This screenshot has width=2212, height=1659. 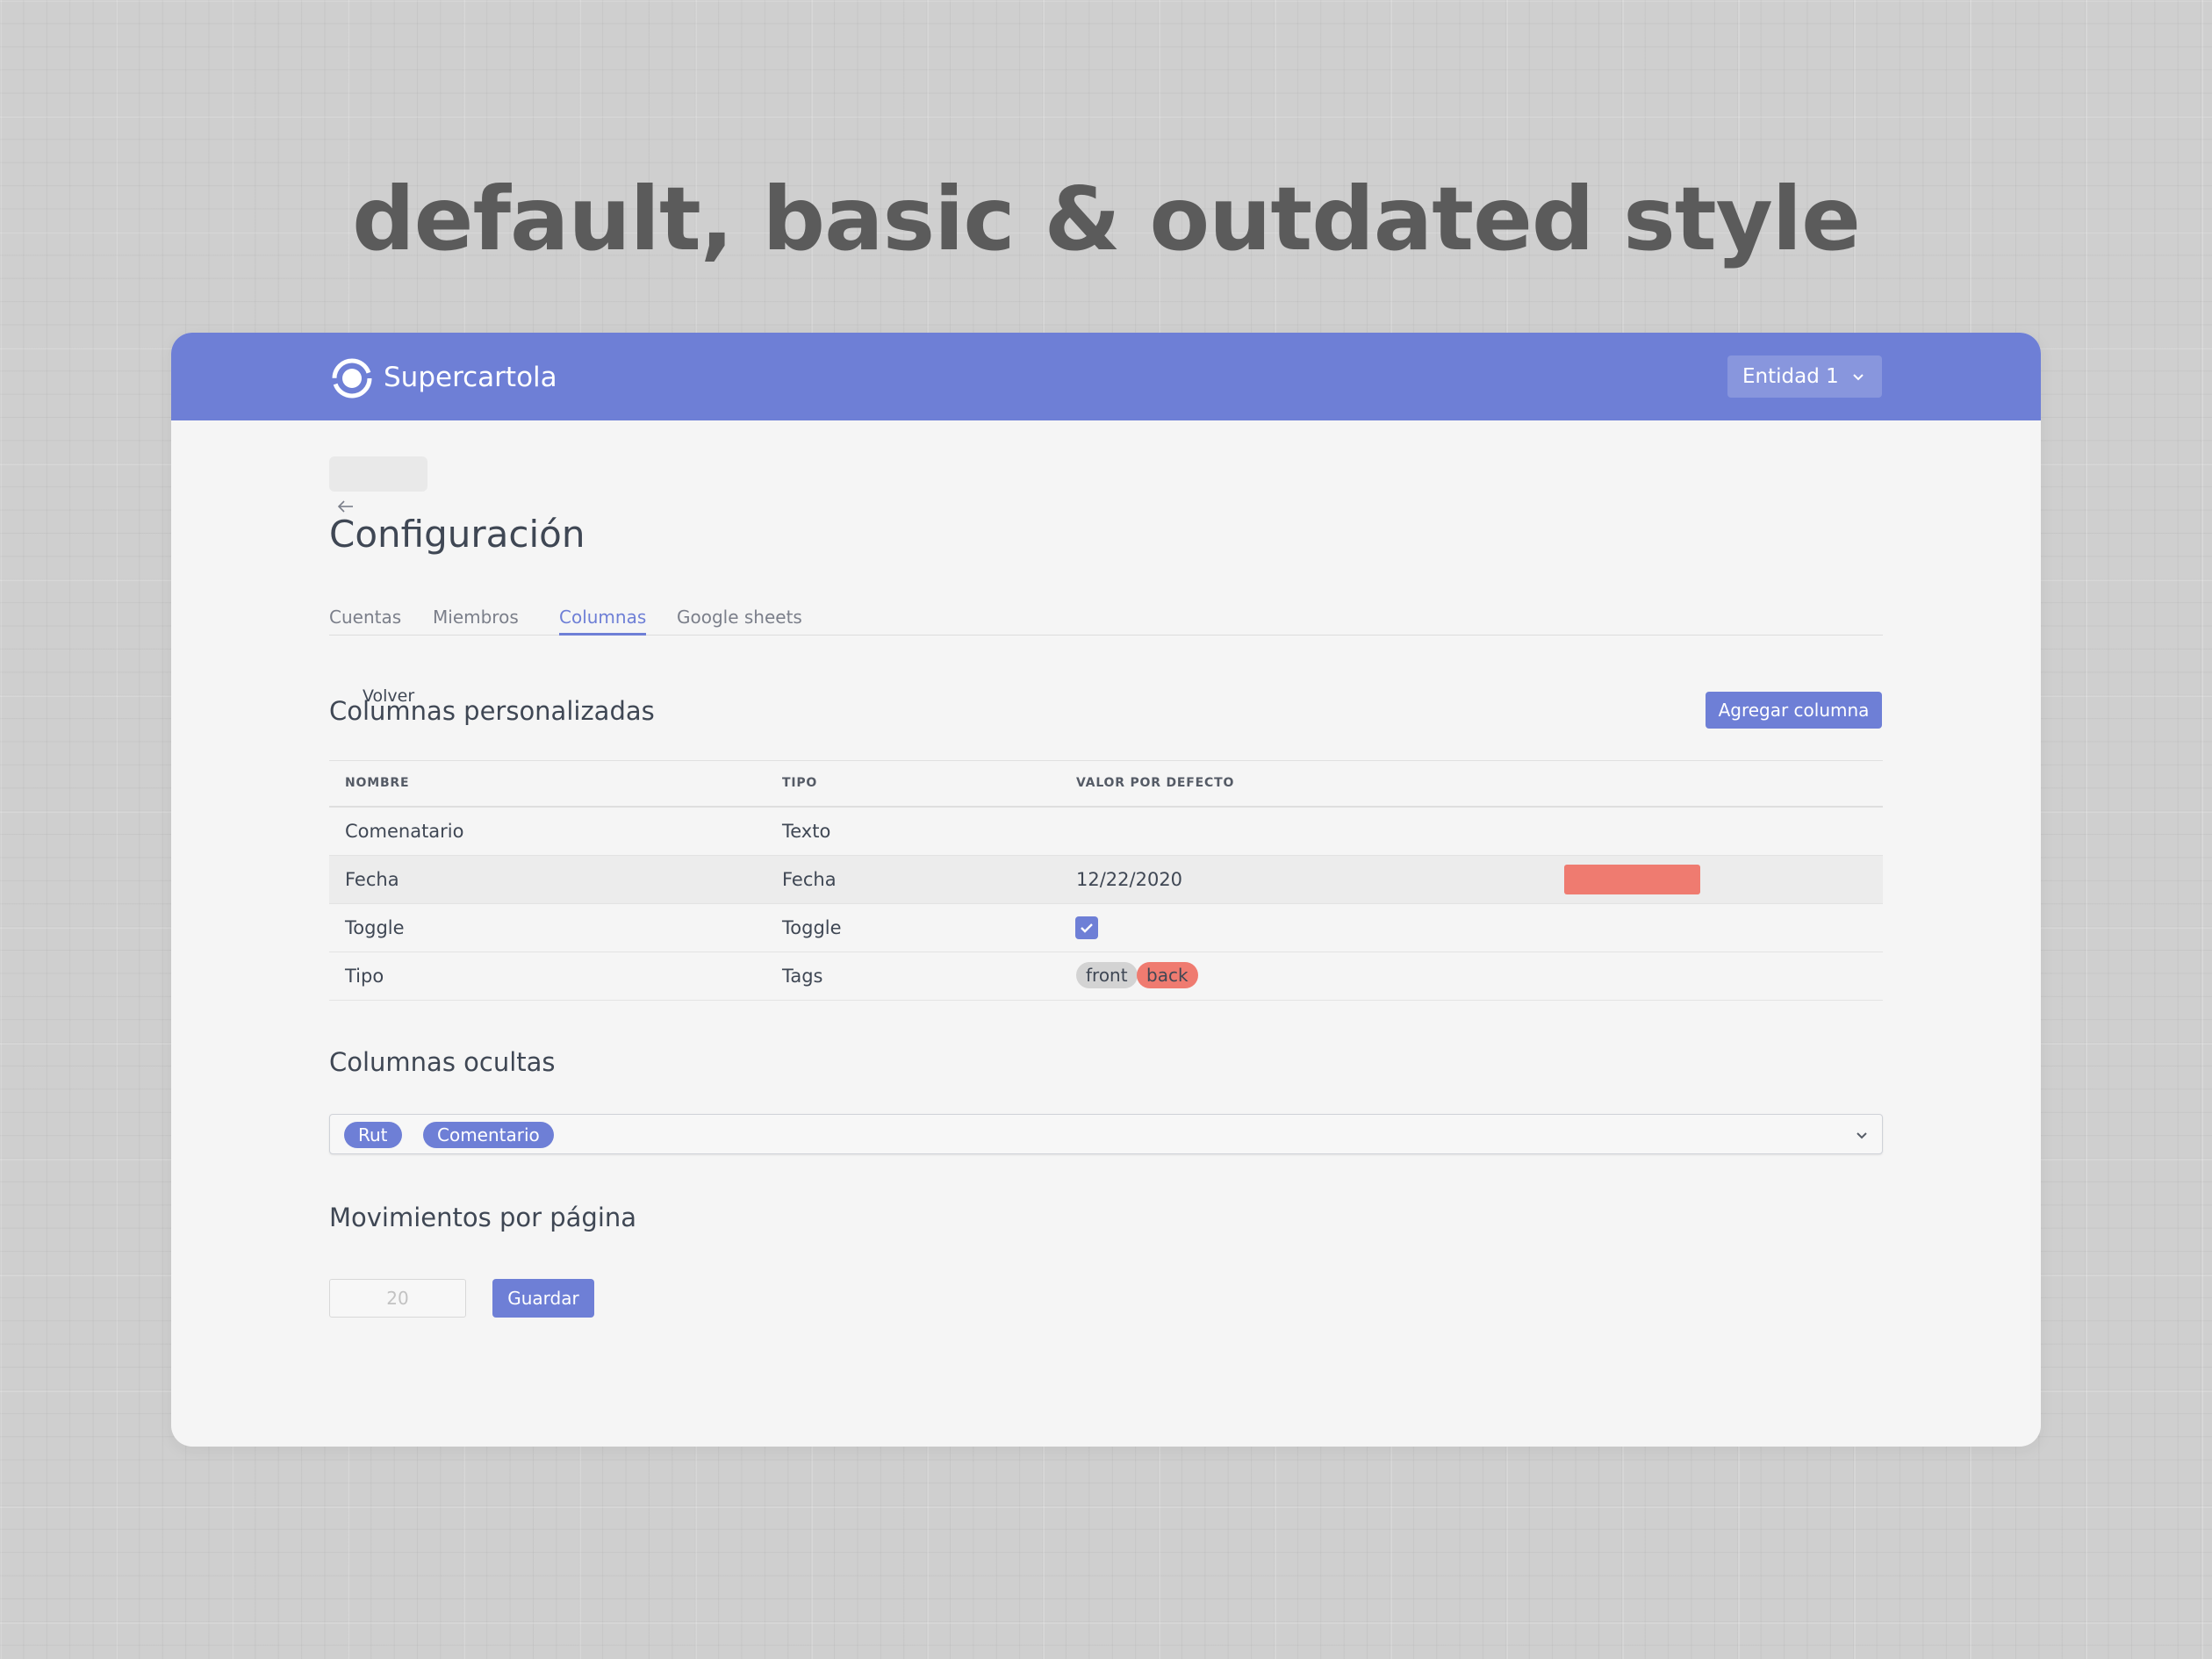 I want to click on selected-pill-rut: Rut, so click(x=373, y=1135).